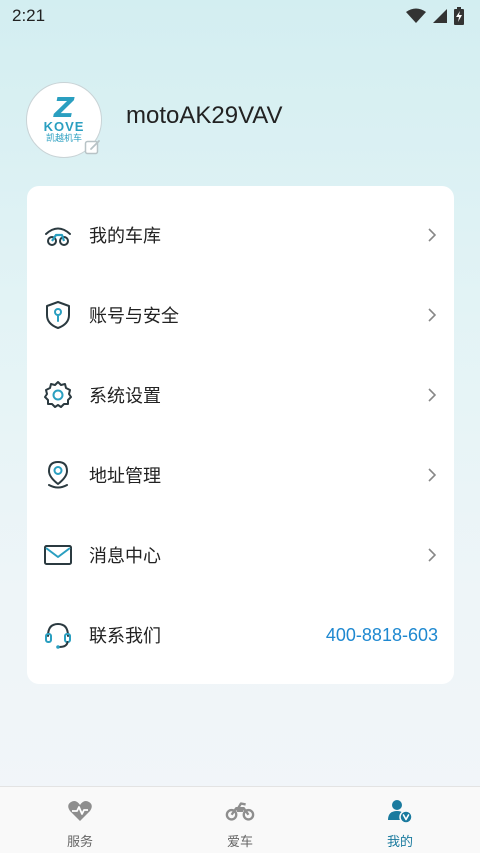  Describe the element at coordinates (204, 115) in the screenshot. I see `username: motoAK29VAV` at that location.